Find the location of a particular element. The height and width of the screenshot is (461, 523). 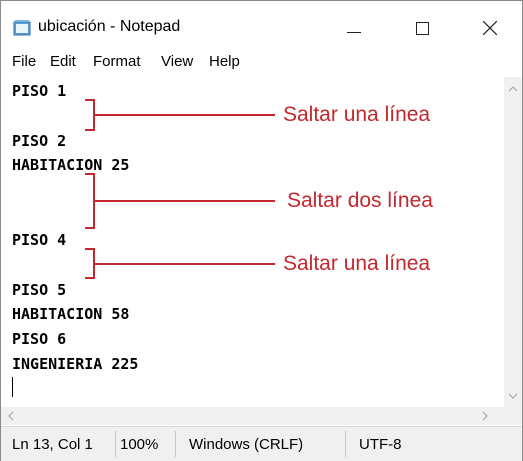

text-line: PISO 6 is located at coordinates (39, 339).